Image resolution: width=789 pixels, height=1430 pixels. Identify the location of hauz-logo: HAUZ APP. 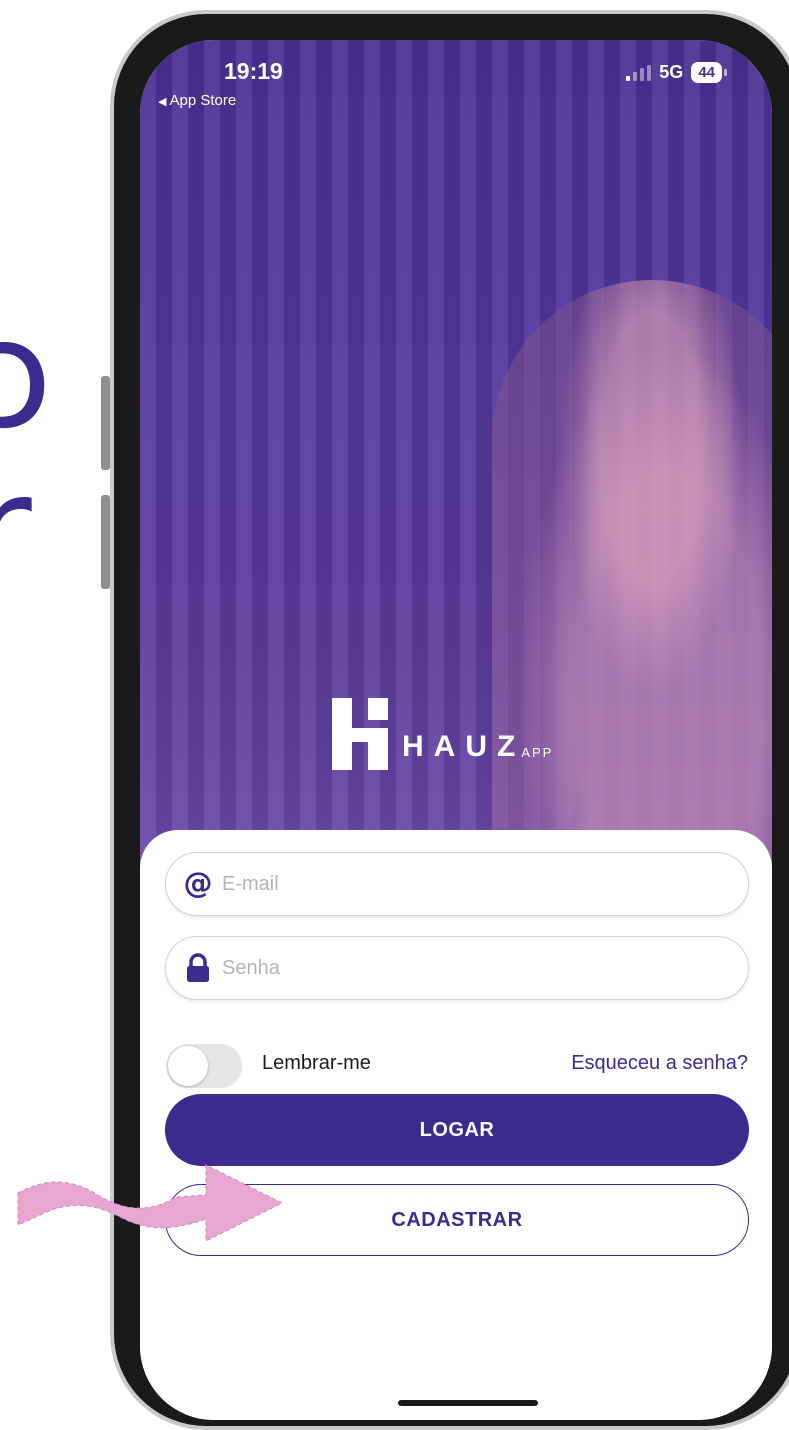
(442, 734).